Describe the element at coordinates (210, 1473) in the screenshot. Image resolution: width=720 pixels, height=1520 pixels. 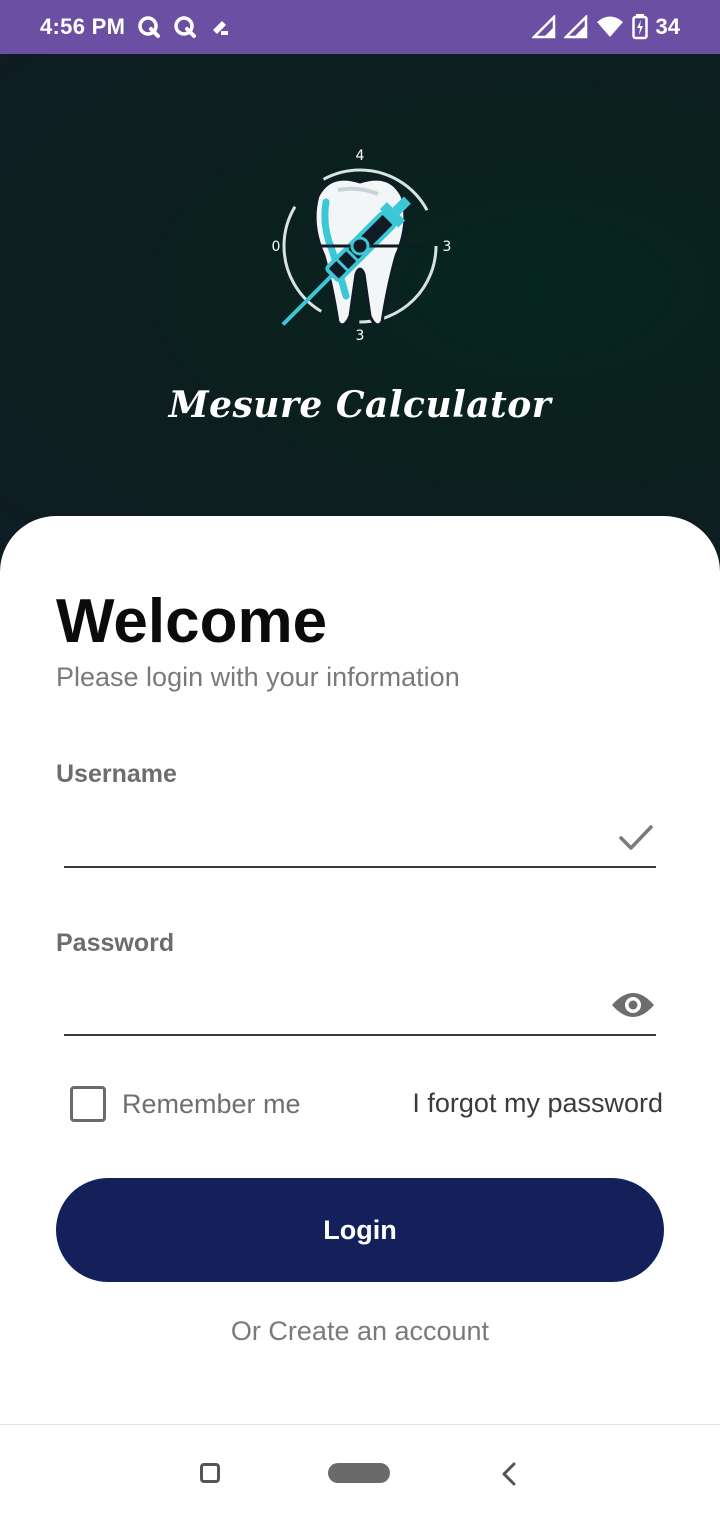
I see `recents-icon` at that location.